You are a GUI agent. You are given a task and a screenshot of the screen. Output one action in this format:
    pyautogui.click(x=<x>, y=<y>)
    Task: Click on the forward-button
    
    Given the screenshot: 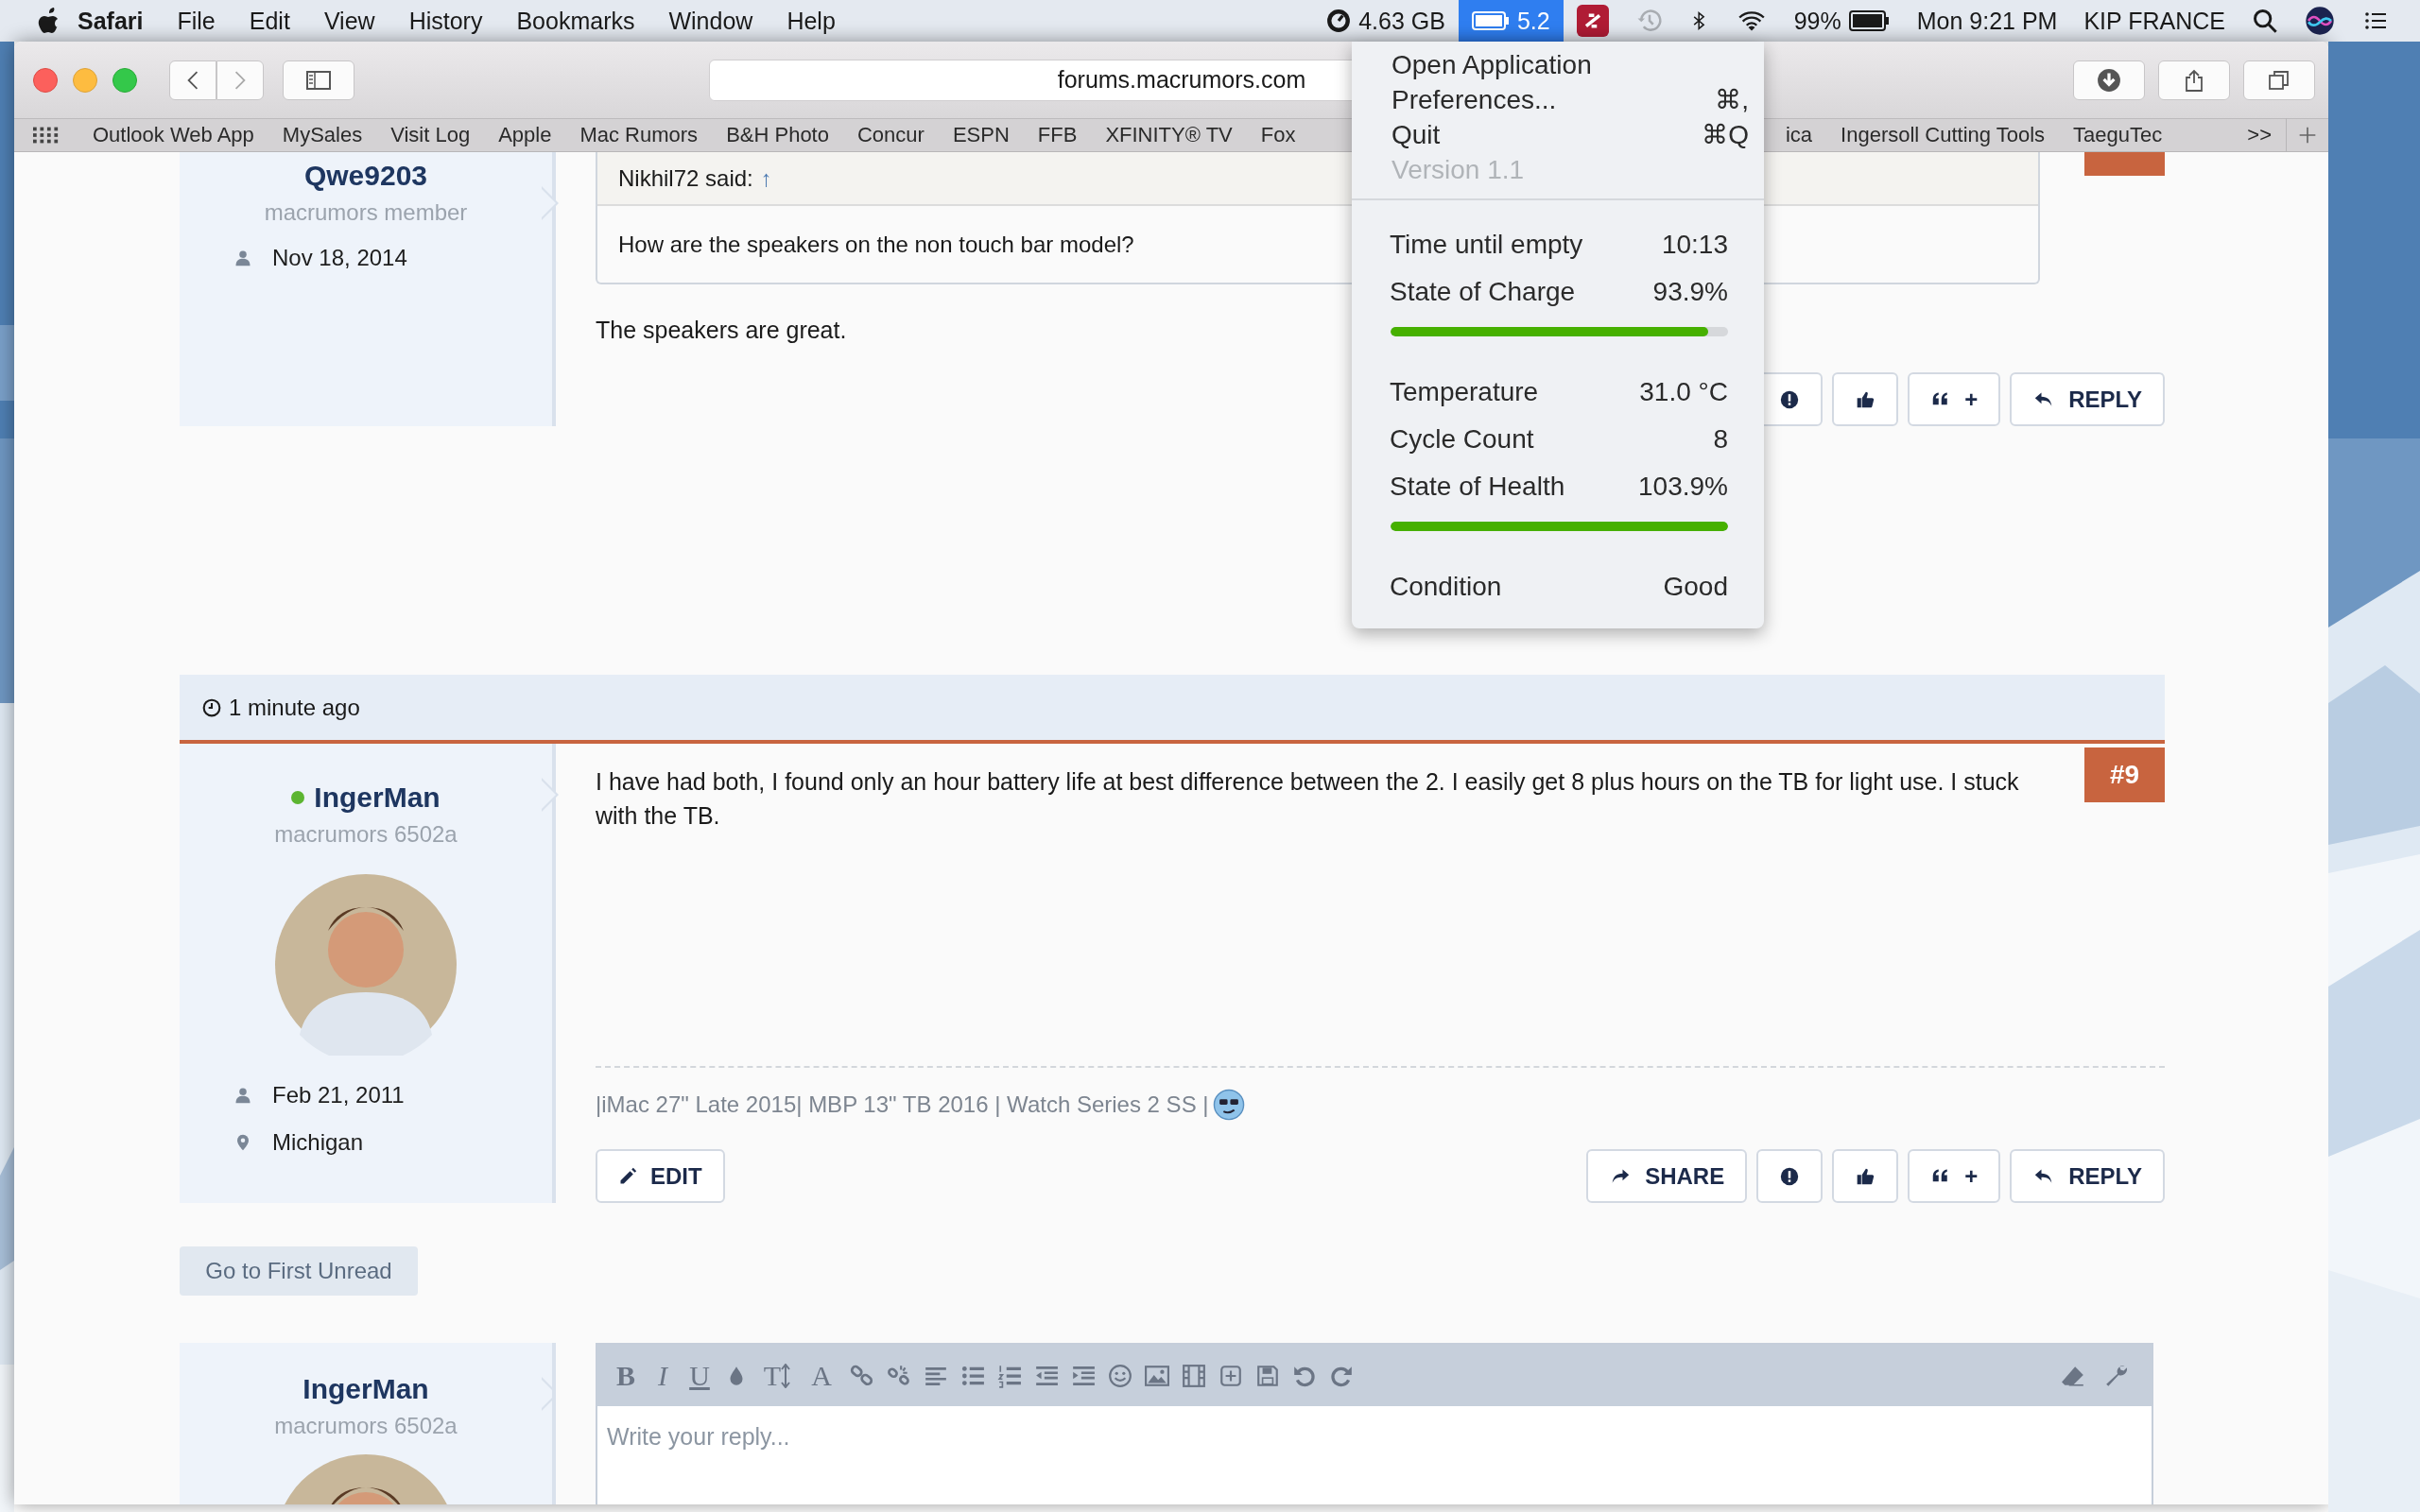 What is the action you would take?
    pyautogui.click(x=240, y=80)
    